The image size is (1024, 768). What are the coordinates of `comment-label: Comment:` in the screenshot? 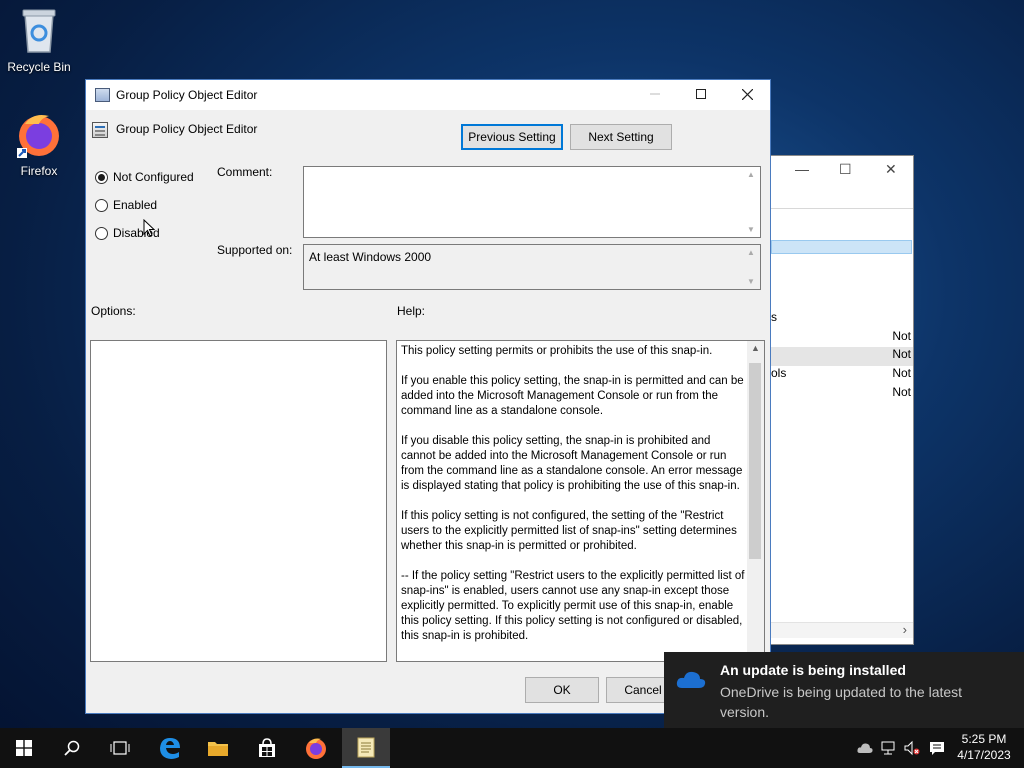 It's located at (245, 172).